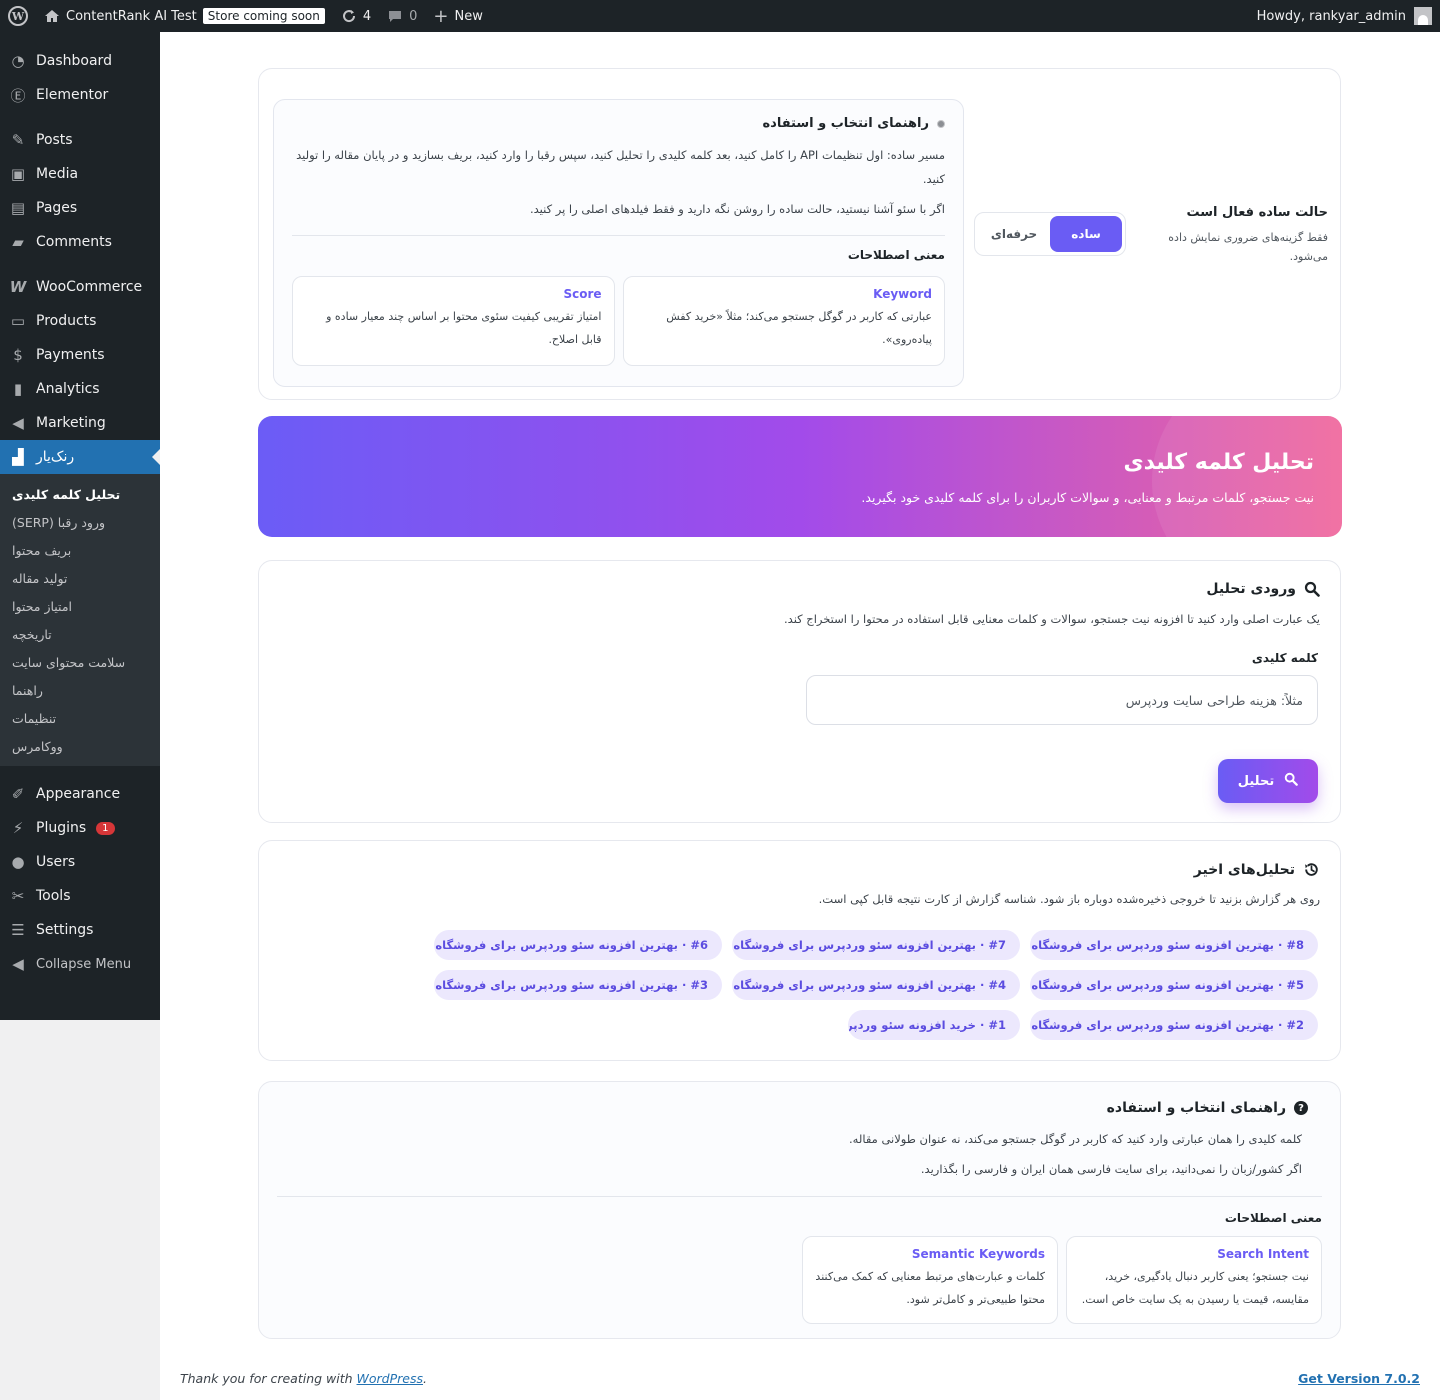 The width and height of the screenshot is (1440, 1400). What do you see at coordinates (441, 16) in the screenshot?
I see `plus-icon: +` at bounding box center [441, 16].